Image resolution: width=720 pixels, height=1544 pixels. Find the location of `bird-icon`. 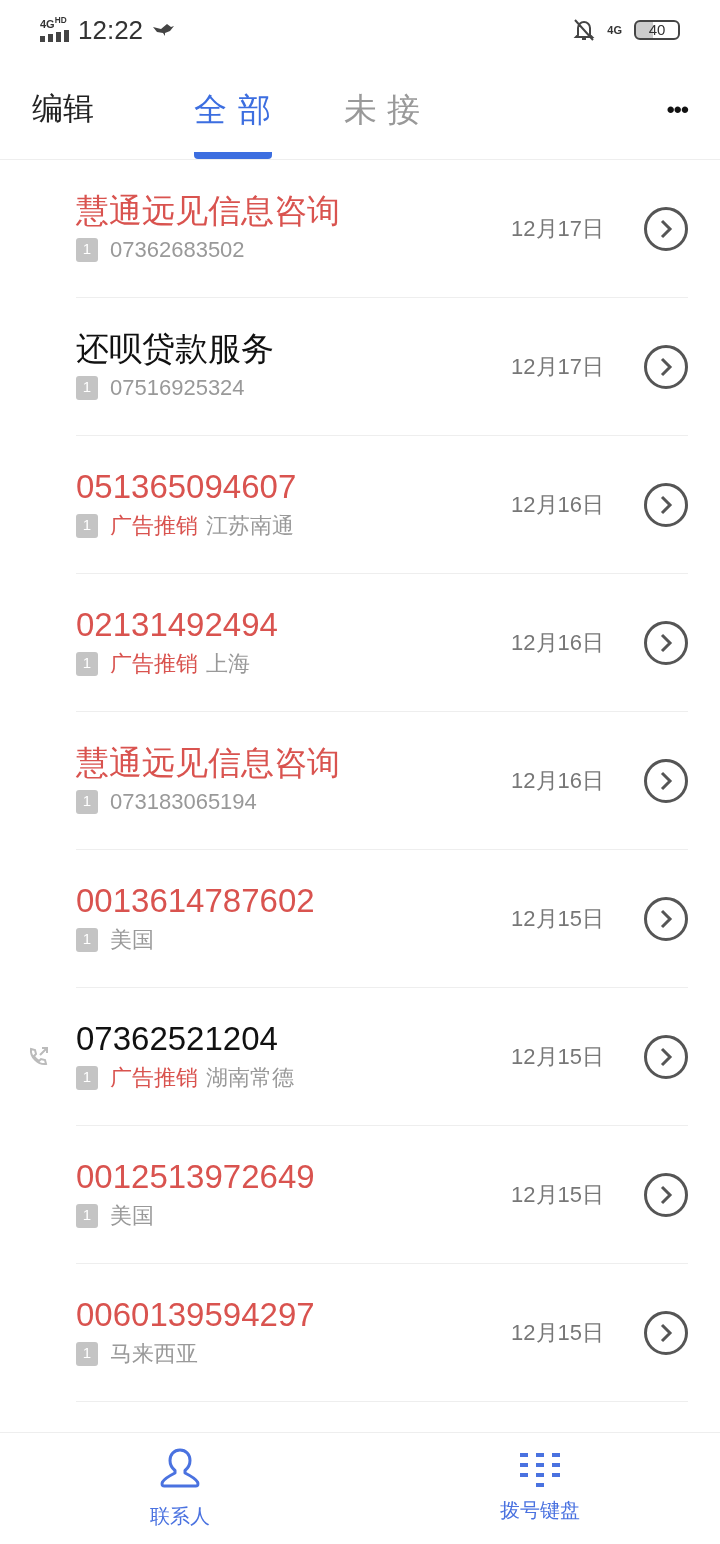

bird-icon is located at coordinates (163, 30).